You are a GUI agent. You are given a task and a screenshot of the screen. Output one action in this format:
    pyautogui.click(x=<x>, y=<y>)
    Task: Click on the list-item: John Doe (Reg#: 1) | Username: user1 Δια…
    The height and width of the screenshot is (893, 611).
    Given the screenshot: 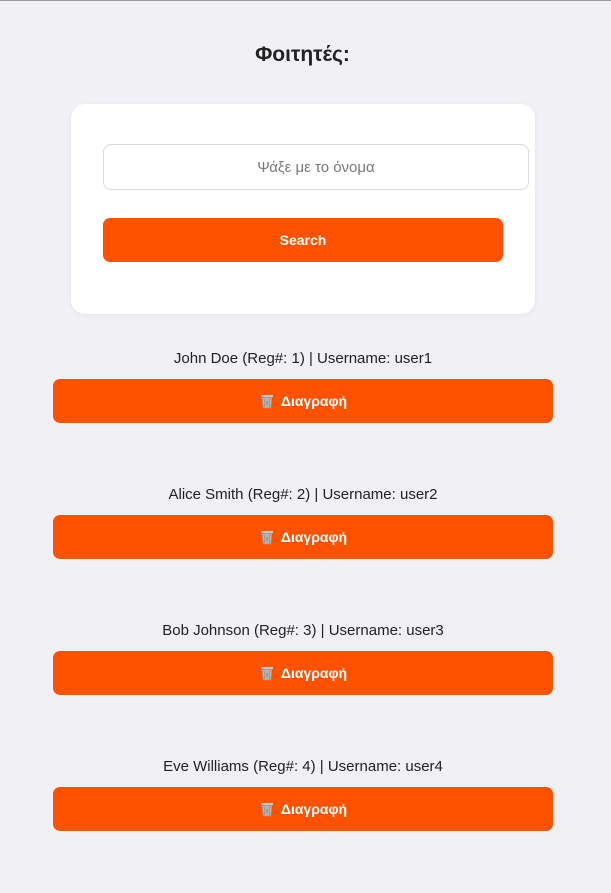 What is the action you would take?
    pyautogui.click(x=303, y=417)
    